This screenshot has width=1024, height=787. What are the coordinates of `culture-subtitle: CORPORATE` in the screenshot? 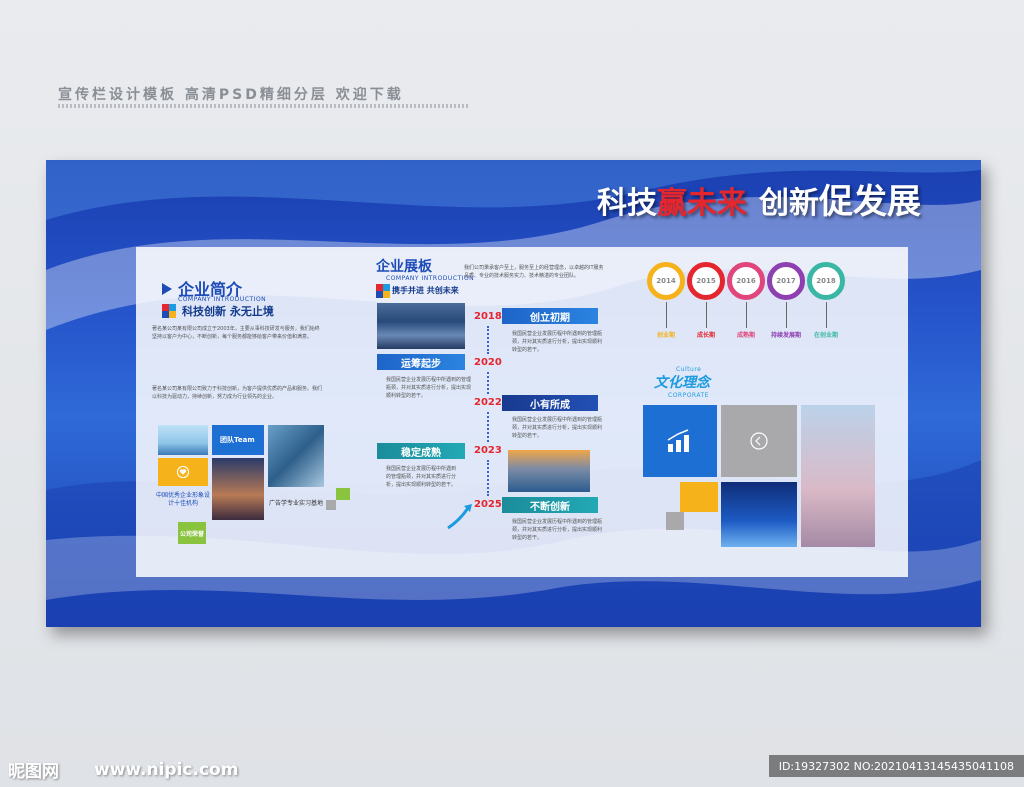 It's located at (688, 395).